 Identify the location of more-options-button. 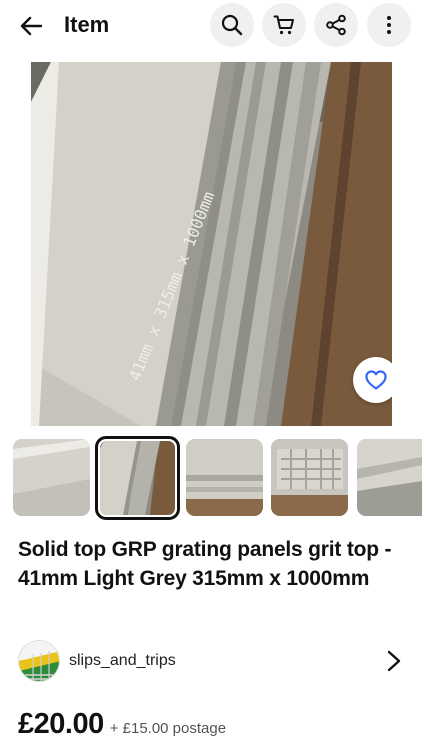
(389, 25).